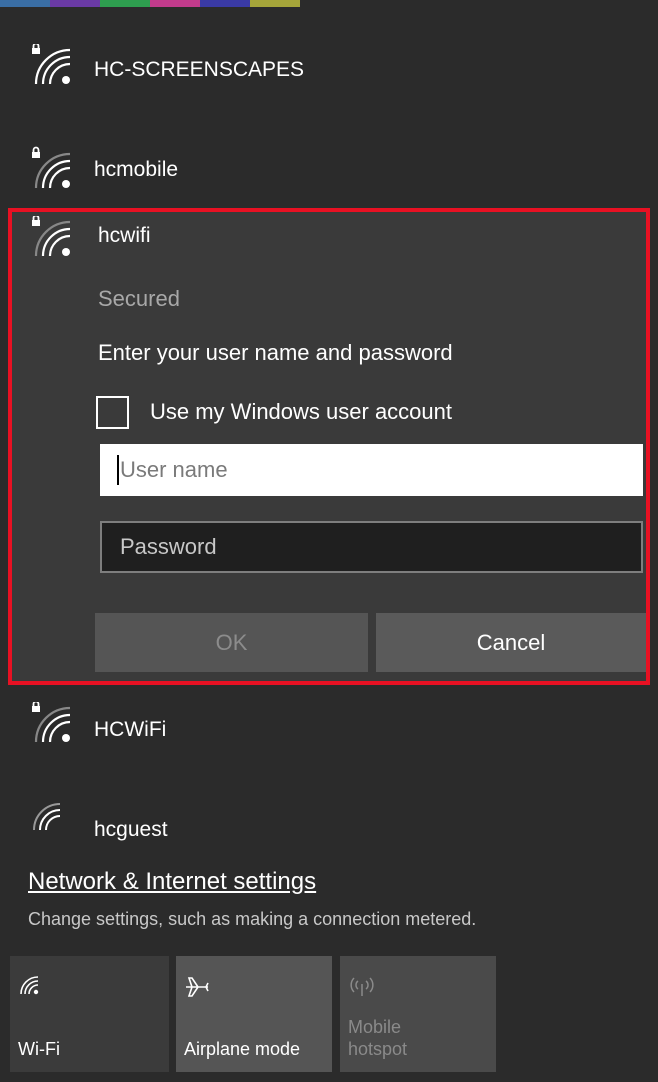 Image resolution: width=658 pixels, height=1082 pixels. I want to click on airplane-mode-tile: Airplane mode, so click(254, 1014).